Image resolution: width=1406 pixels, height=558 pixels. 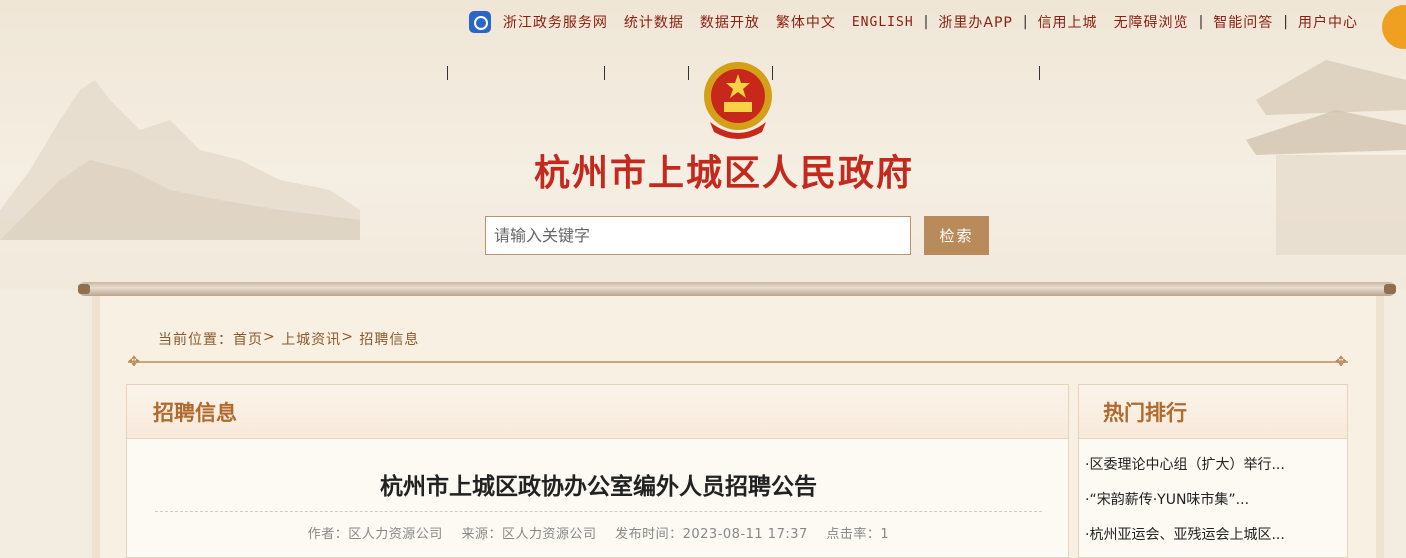 What do you see at coordinates (529, 534) in the screenshot?
I see `article-source: 来源：区人力资源公司` at bounding box center [529, 534].